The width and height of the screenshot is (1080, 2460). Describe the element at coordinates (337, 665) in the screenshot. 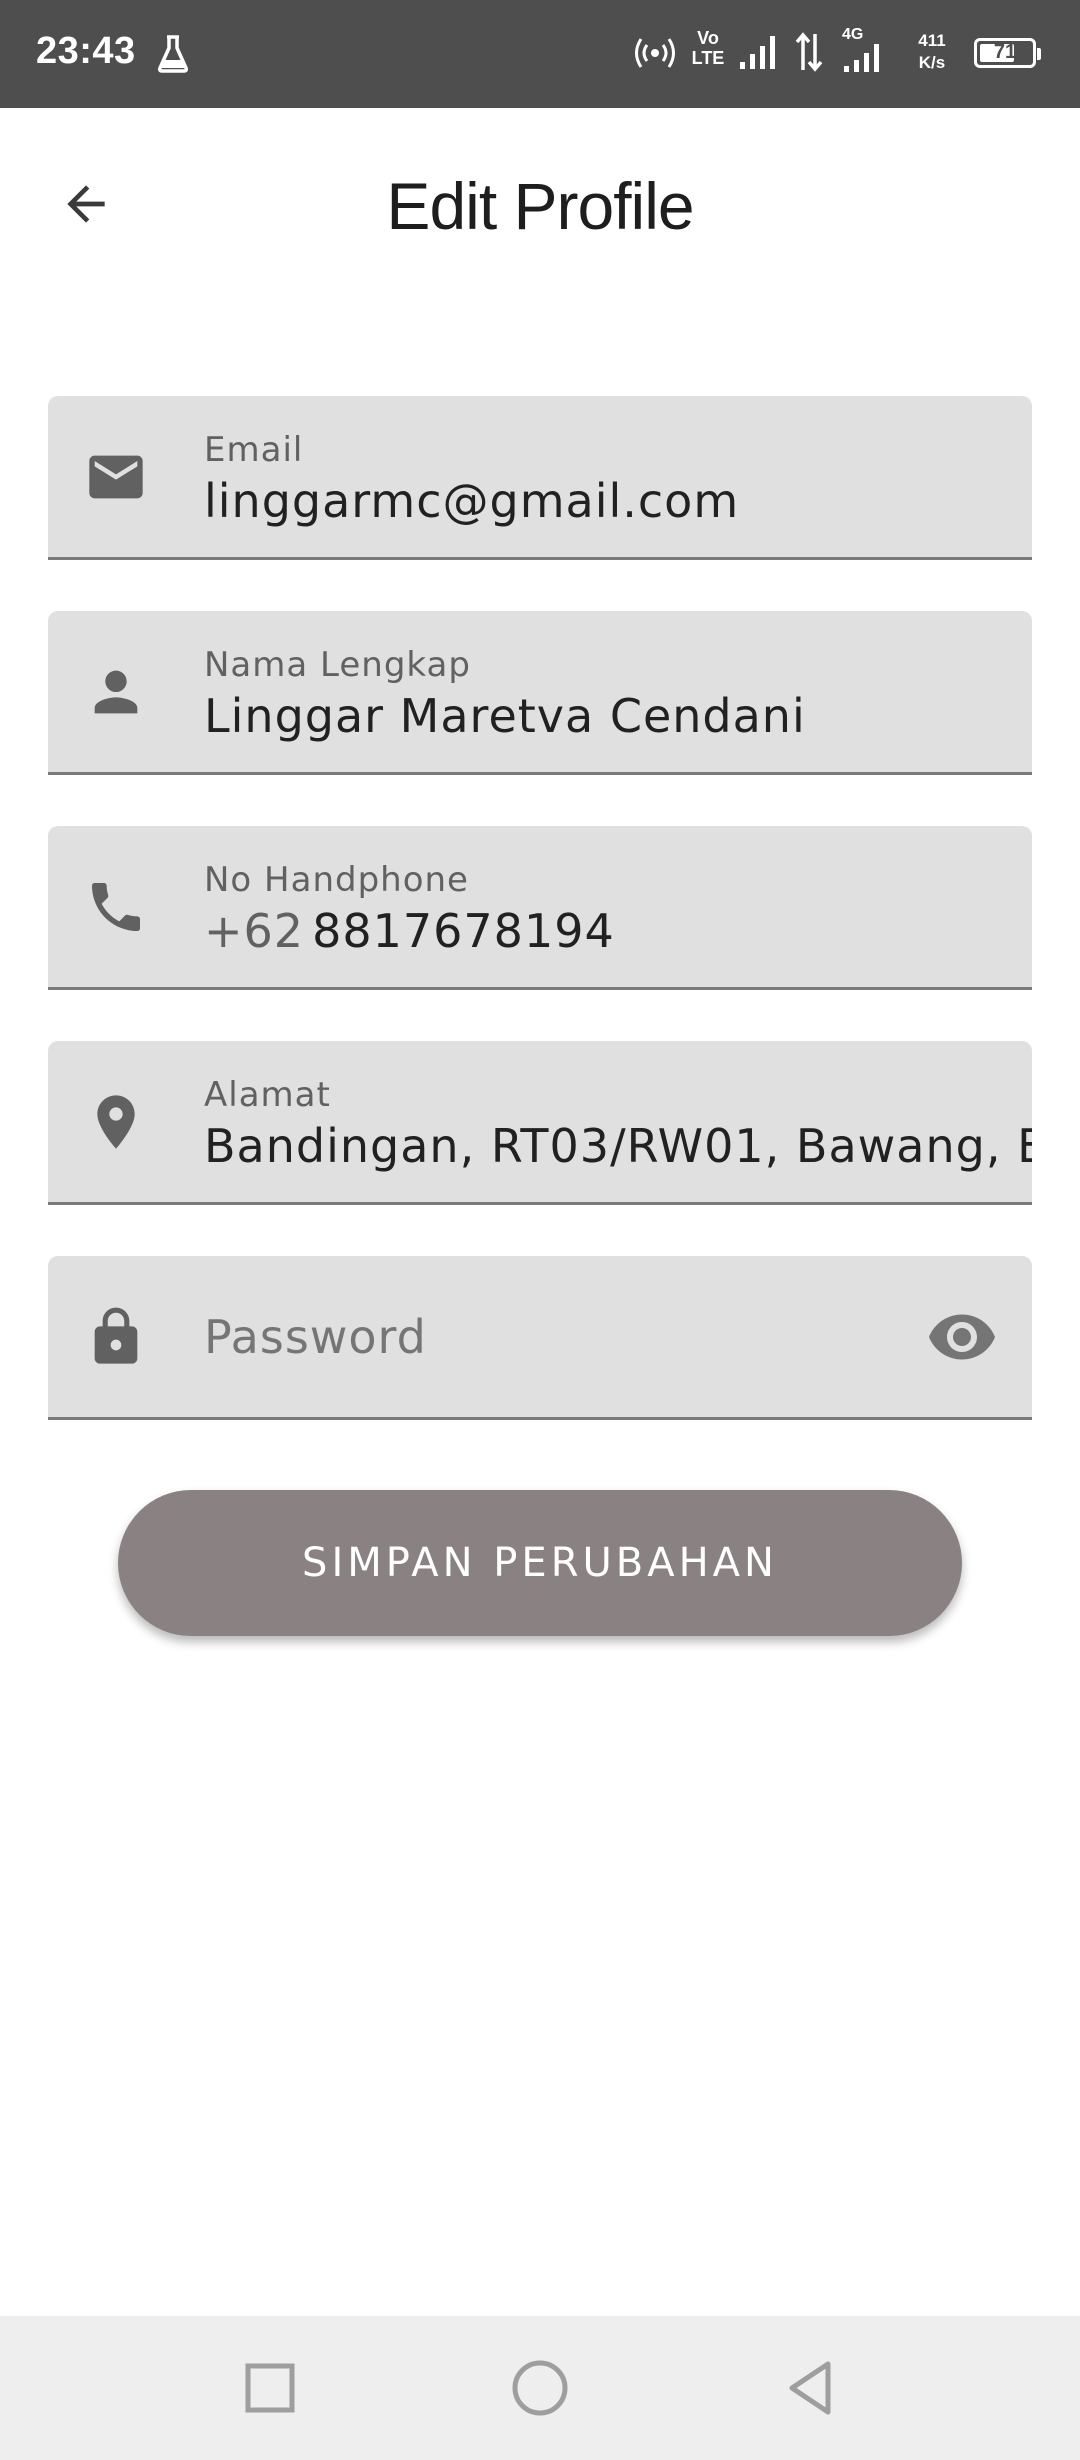

I see `full-name-label: Nama Lengkap` at that location.